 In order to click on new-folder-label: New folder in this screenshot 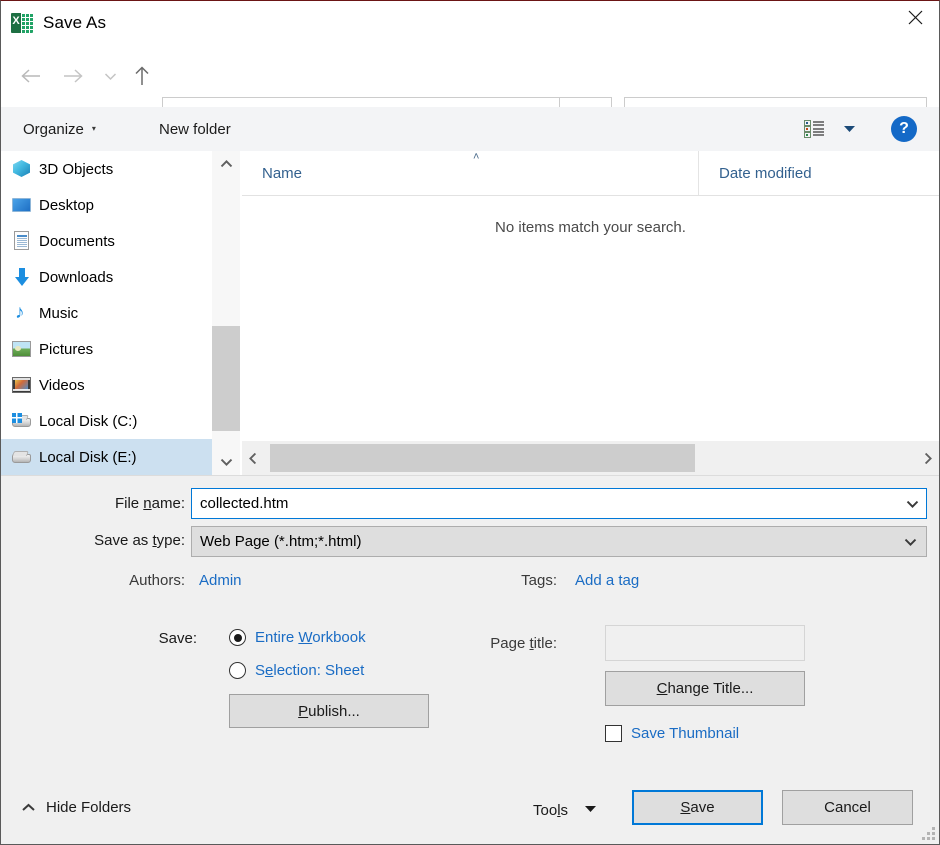, I will do `click(195, 129)`.